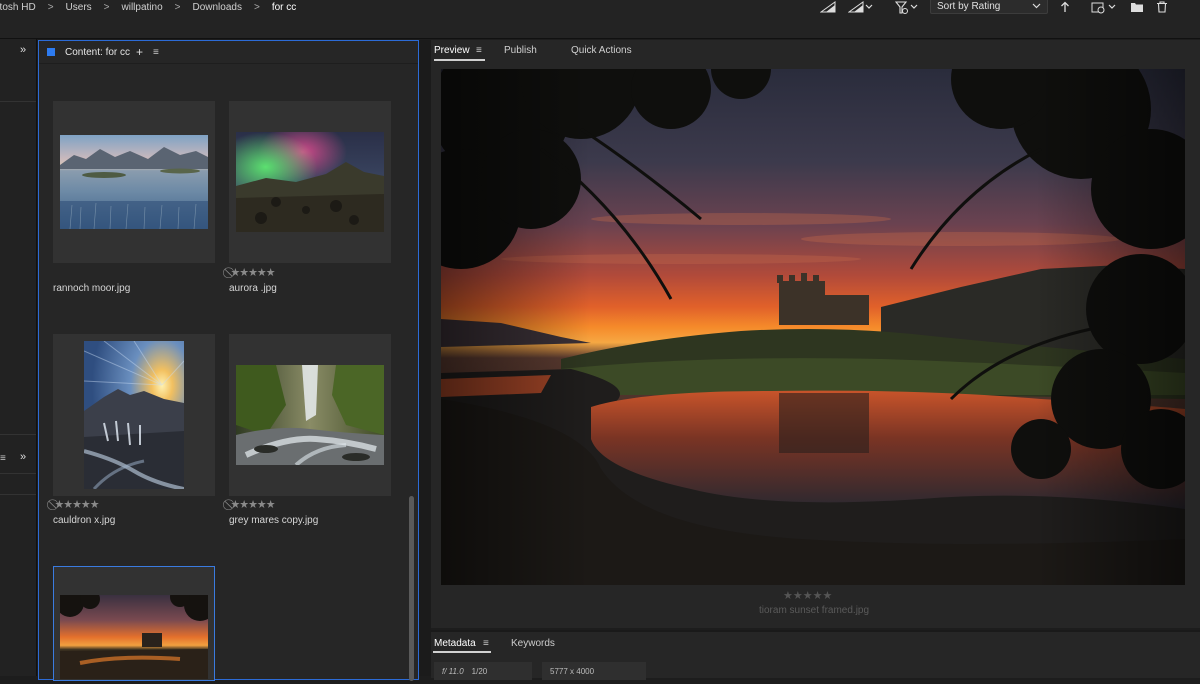 This screenshot has height=684, width=1200. Describe the element at coordinates (18, 7) in the screenshot. I see `breadcrumb-item-drive: ntosh HD` at that location.